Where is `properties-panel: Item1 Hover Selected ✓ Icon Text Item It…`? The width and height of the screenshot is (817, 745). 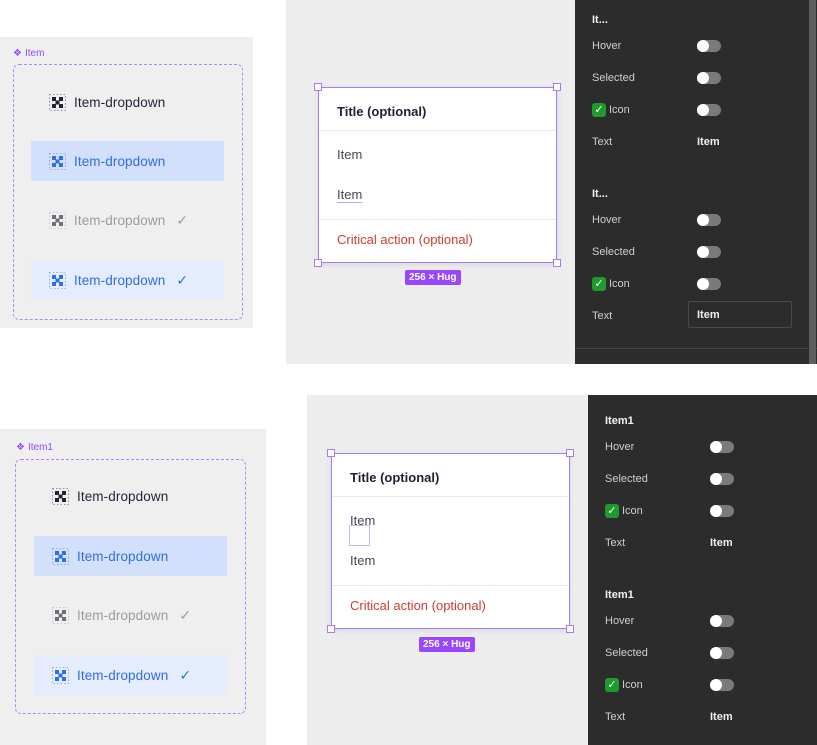 properties-panel: Item1 Hover Selected ✓ Icon Text Item It… is located at coordinates (702, 570).